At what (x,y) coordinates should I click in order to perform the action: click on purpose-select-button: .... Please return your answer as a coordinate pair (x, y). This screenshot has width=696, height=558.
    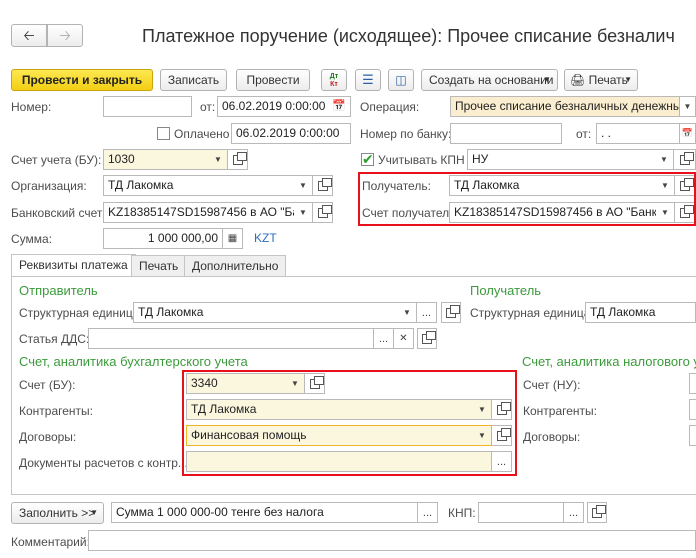
    Looking at the image, I should click on (428, 512).